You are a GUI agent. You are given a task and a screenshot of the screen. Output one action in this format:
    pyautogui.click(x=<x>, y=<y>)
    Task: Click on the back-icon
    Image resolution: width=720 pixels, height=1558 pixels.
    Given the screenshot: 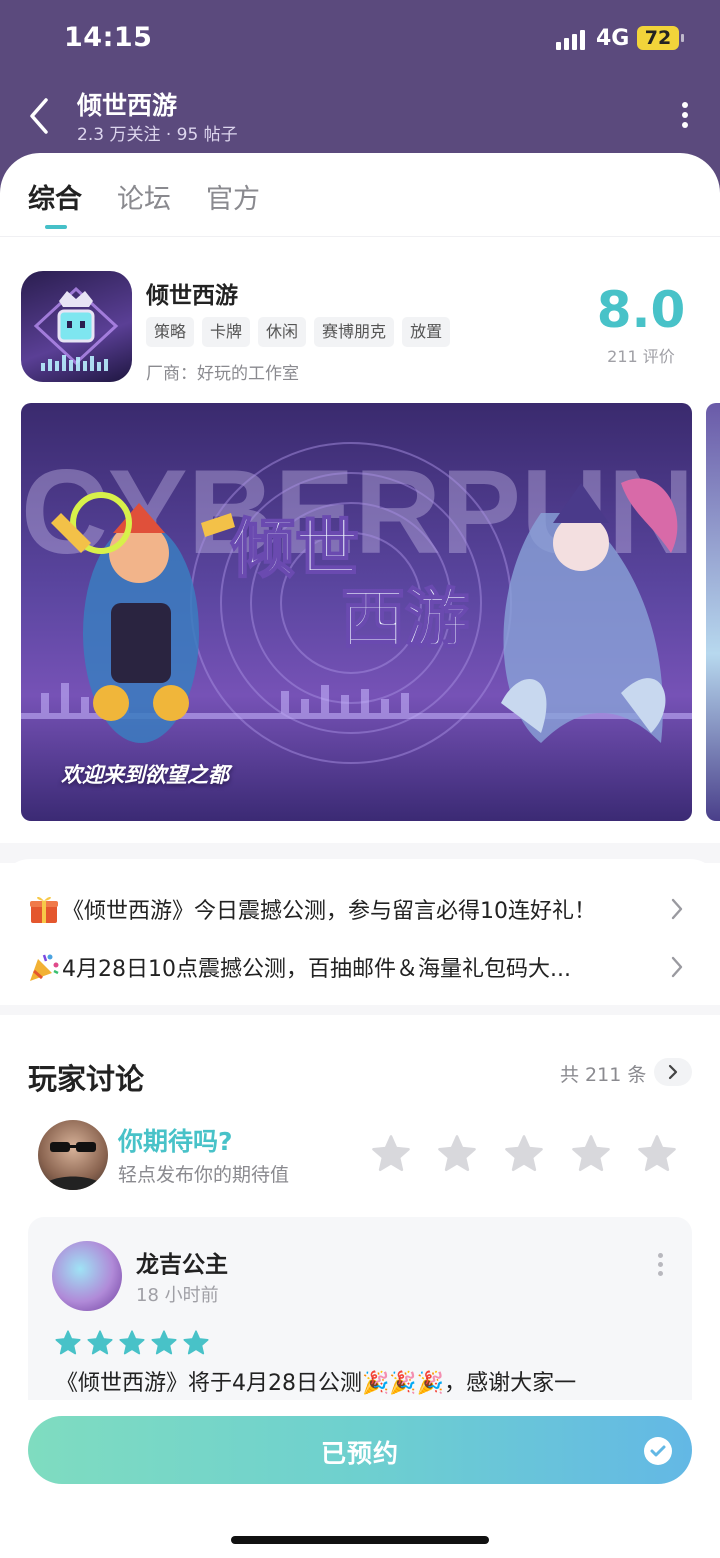 What is the action you would take?
    pyautogui.click(x=40, y=116)
    